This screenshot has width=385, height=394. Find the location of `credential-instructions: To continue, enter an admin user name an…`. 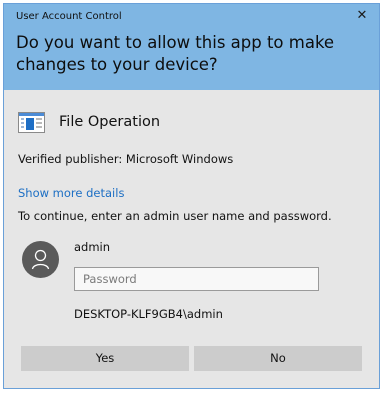

credential-instructions: To continue, enter an admin user name an… is located at coordinates (175, 216).